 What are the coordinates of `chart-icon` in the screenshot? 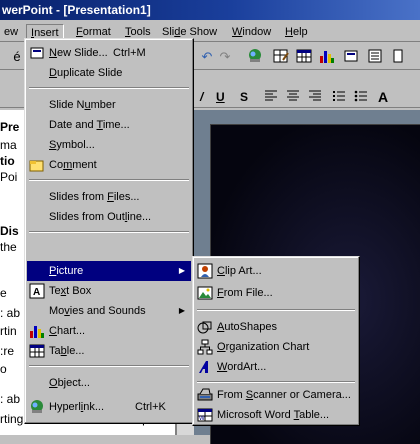 It's located at (37, 332).